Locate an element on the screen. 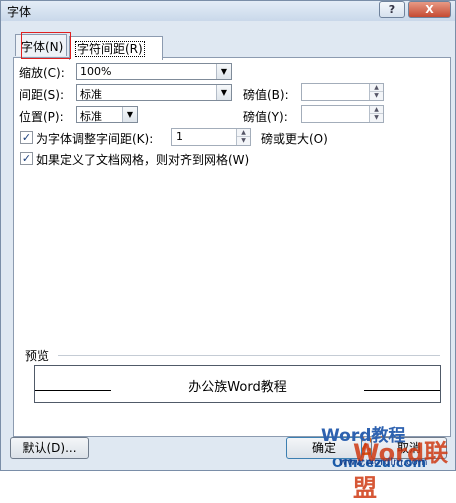  kerning-label: 为字体调整字间距(K): is located at coordinates (95, 139).